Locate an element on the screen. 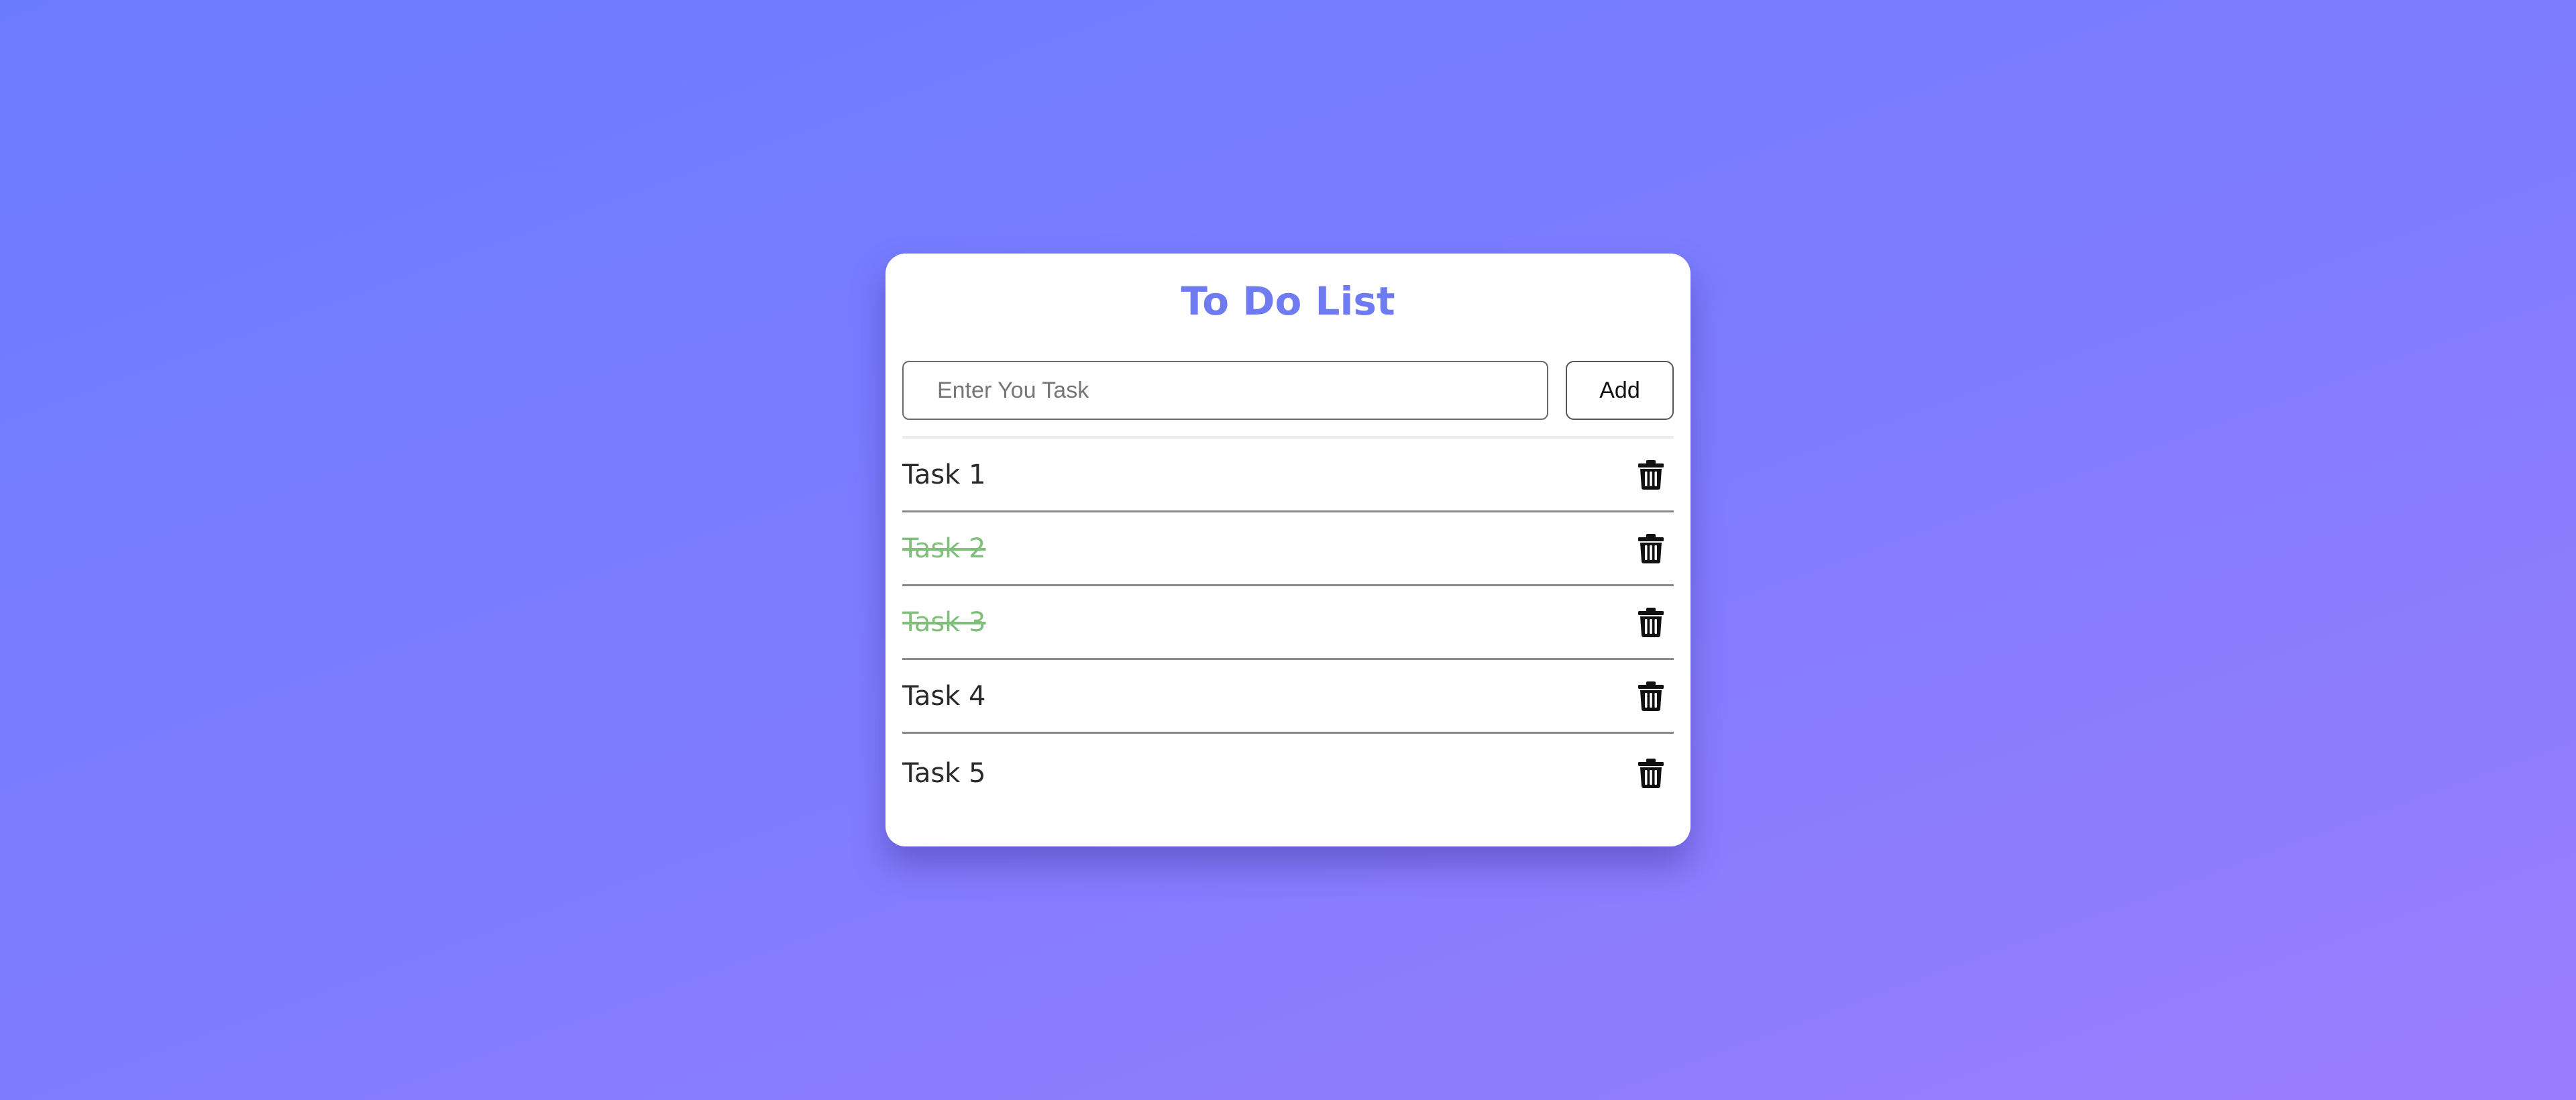 The height and width of the screenshot is (1100, 2576). task-item: Task 1 is located at coordinates (1288, 476).